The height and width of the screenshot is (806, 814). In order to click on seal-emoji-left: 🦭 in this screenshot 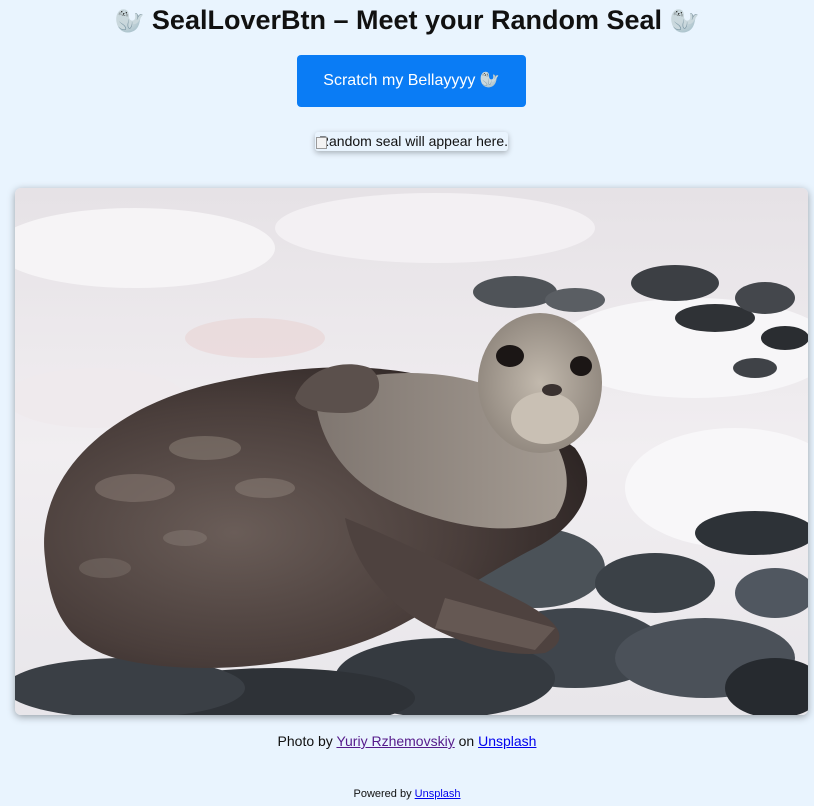, I will do `click(129, 21)`.